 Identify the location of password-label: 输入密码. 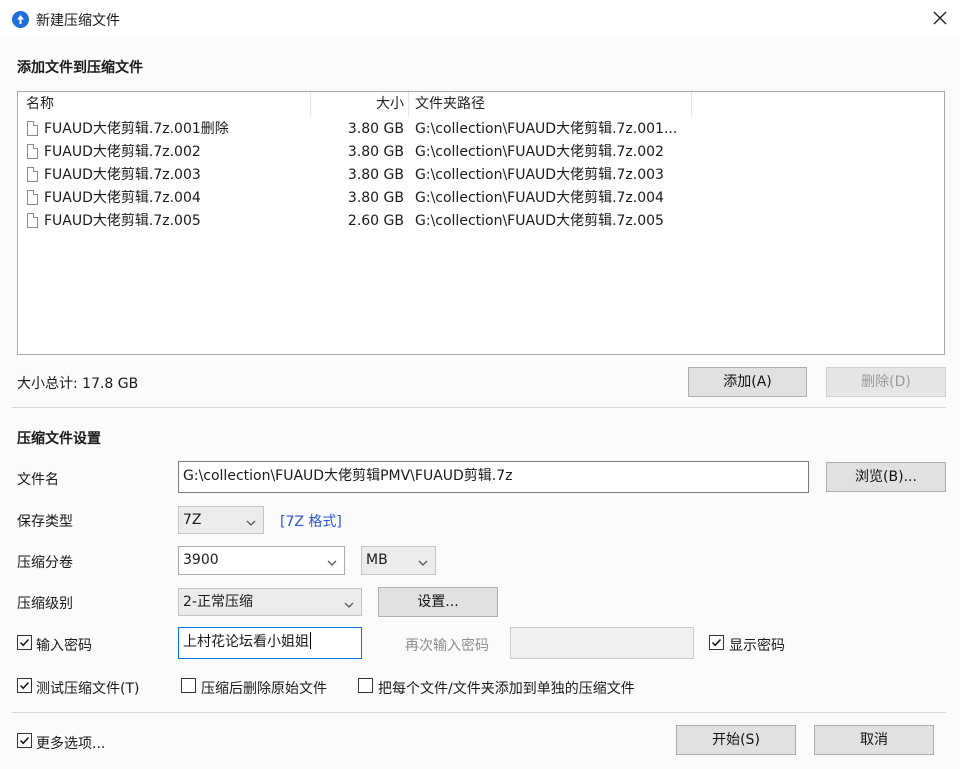
(64, 645).